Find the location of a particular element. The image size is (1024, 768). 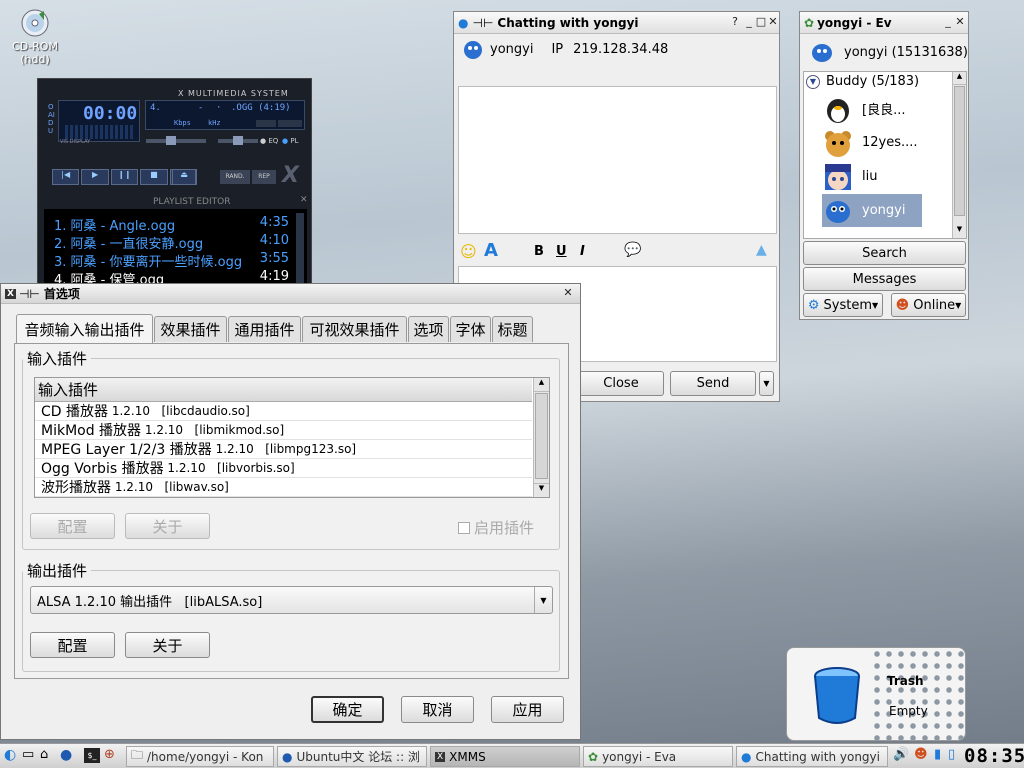

buddy-item-selected: yongyi is located at coordinates (872, 210).